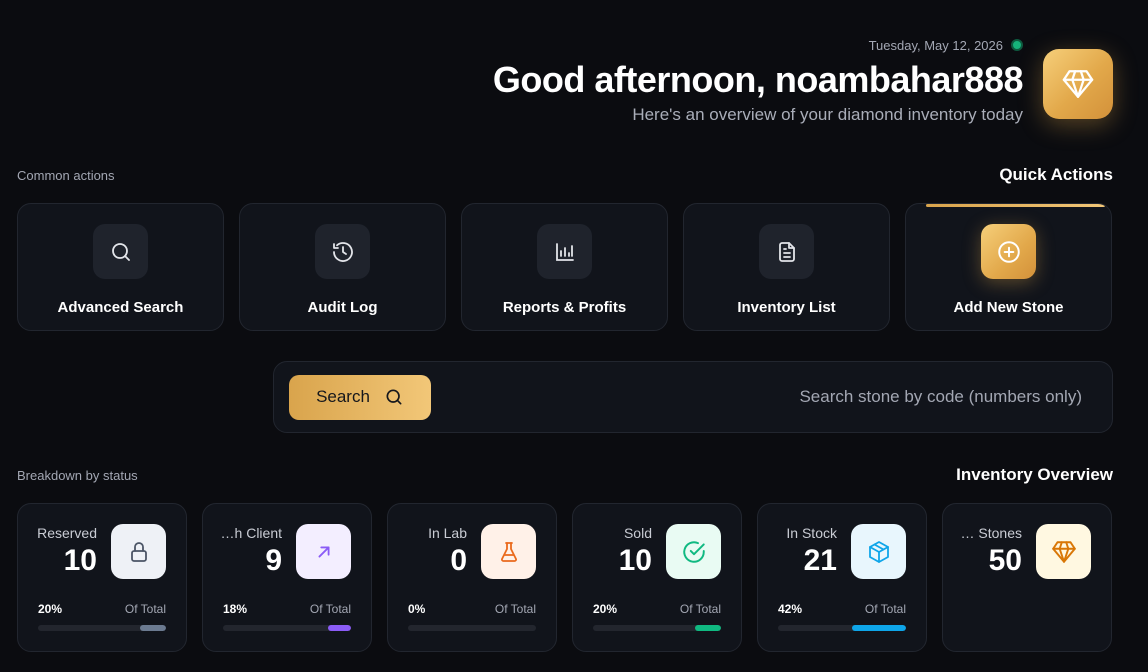 The image size is (1148, 672). I want to click on stat-label: …h Client, so click(251, 533).